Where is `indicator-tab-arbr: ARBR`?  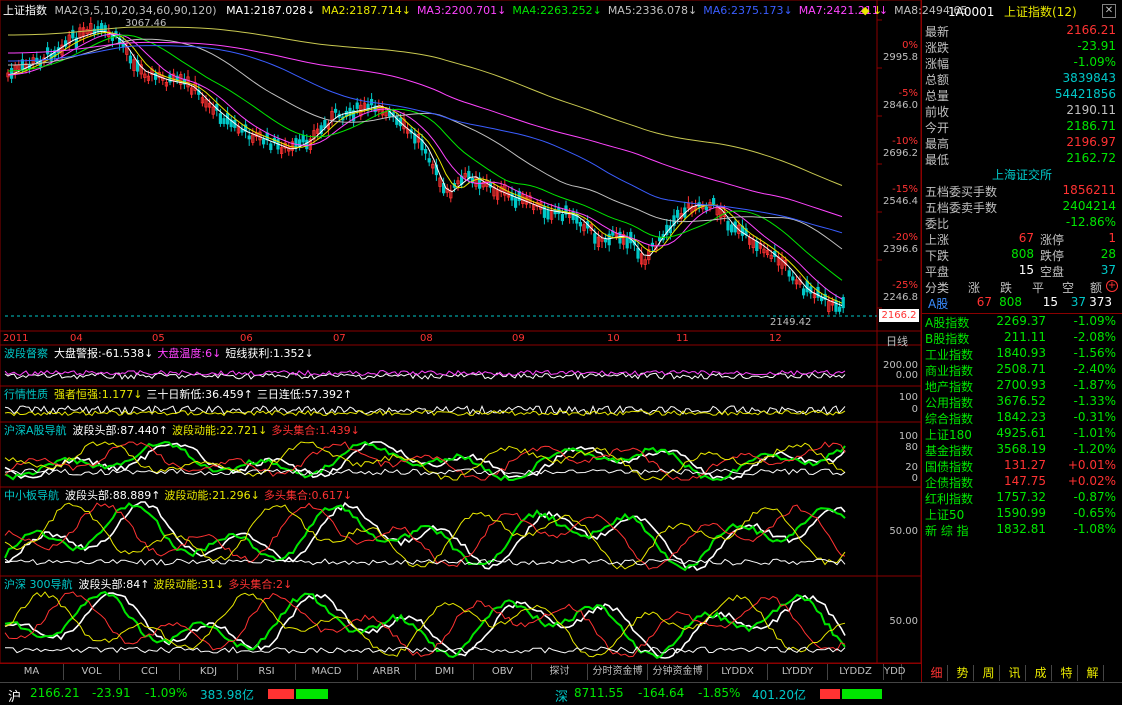
indicator-tab-arbr: ARBR is located at coordinates (387, 672).